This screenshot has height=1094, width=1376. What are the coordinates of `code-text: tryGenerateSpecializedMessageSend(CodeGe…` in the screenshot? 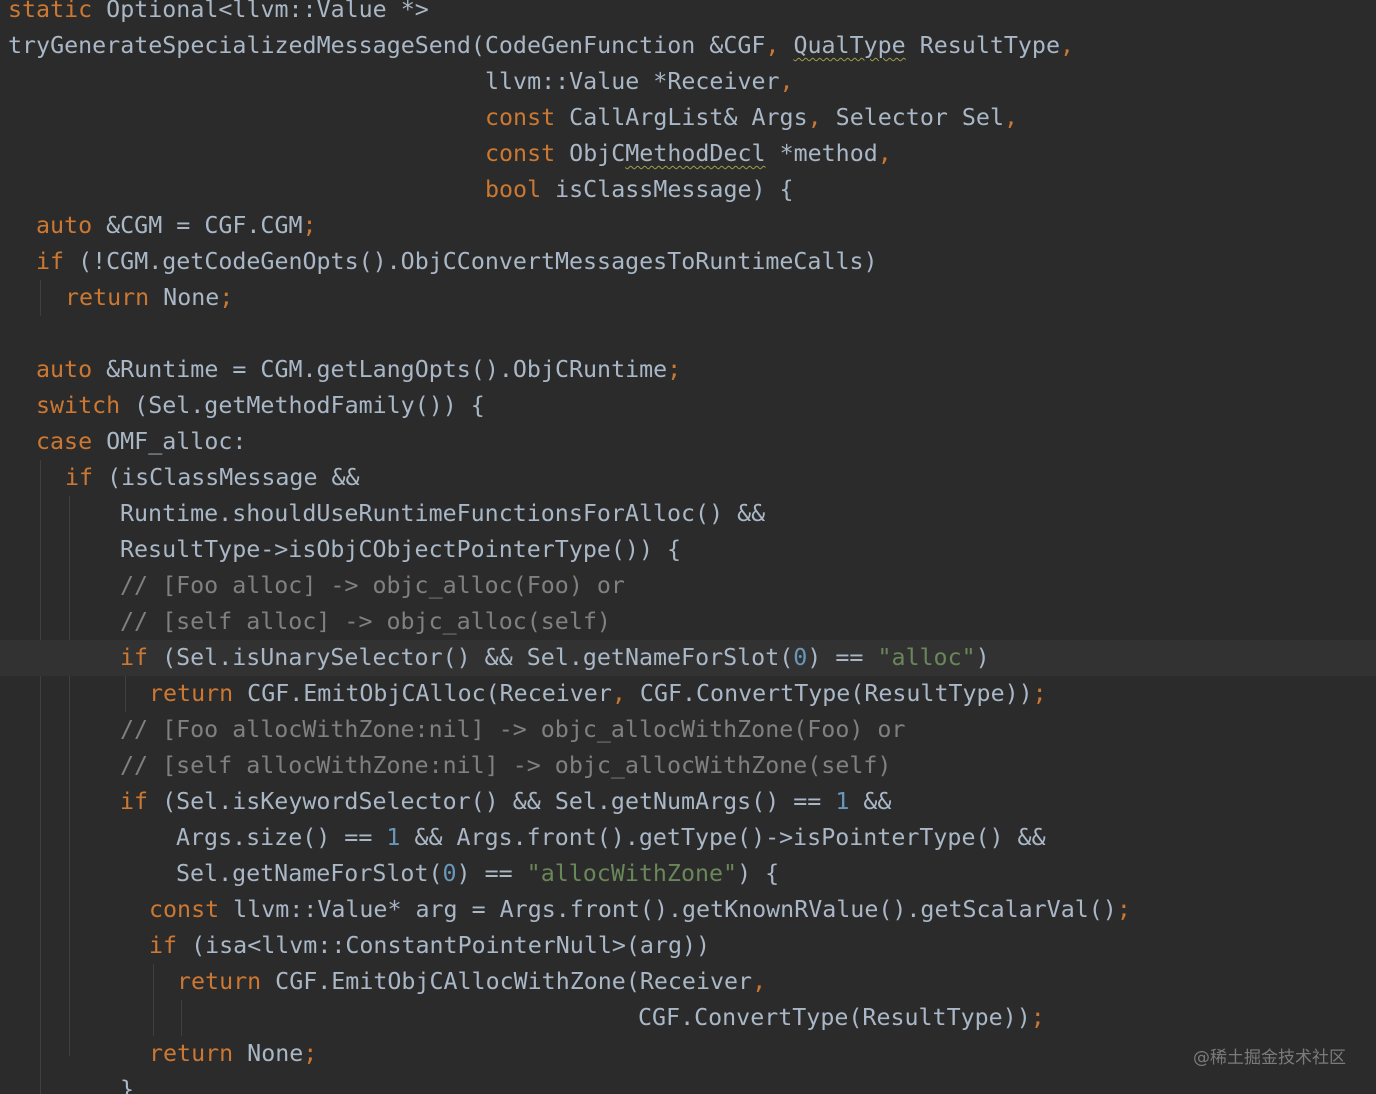 It's located at (541, 46).